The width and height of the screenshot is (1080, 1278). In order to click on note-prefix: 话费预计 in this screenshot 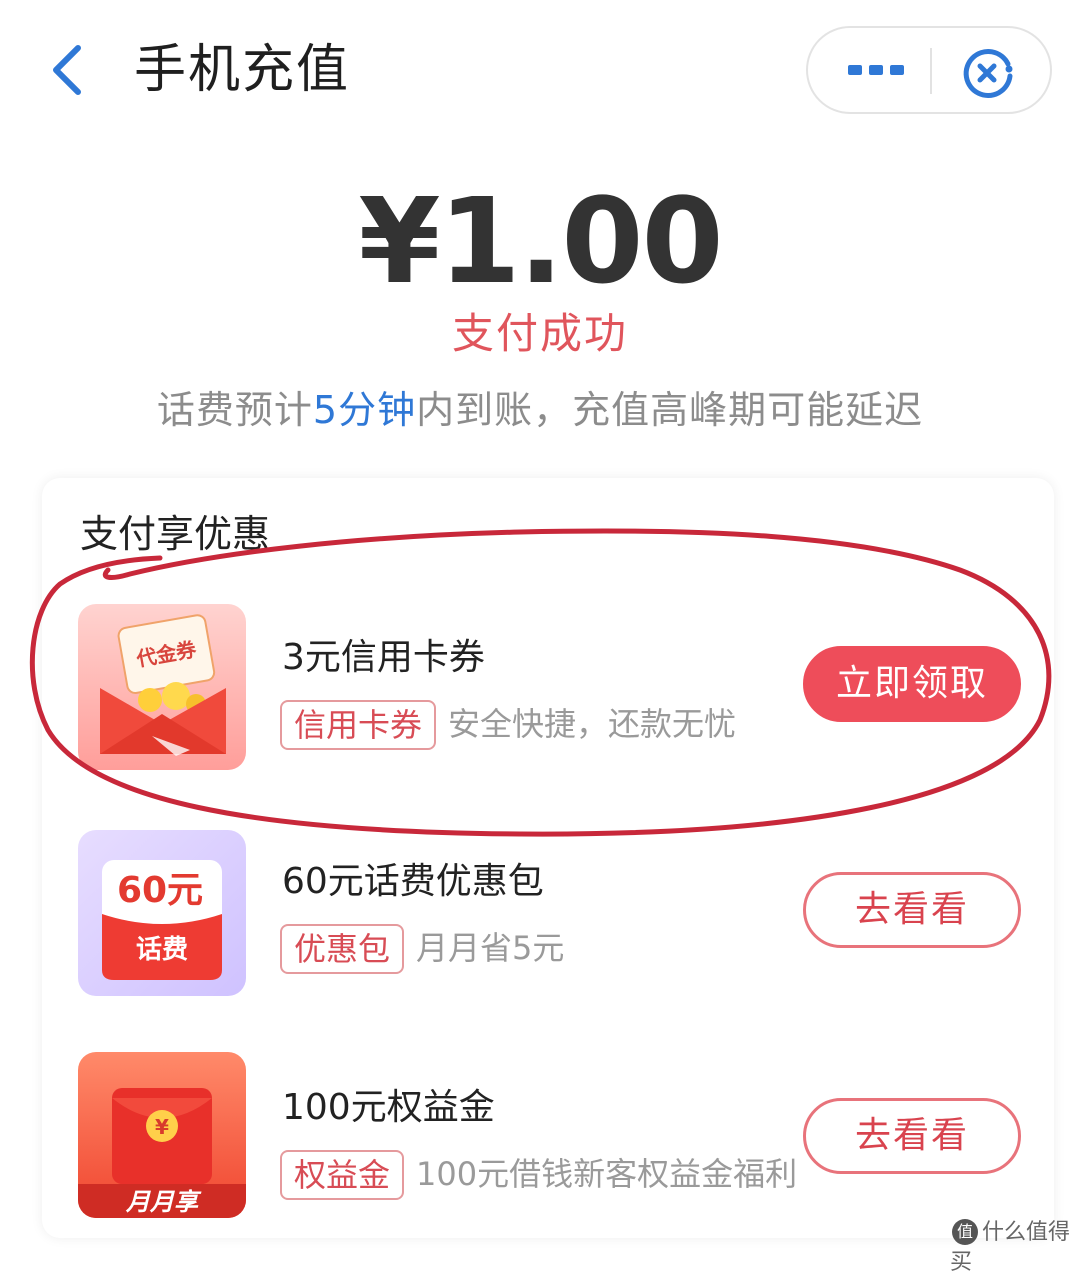, I will do `click(234, 410)`.